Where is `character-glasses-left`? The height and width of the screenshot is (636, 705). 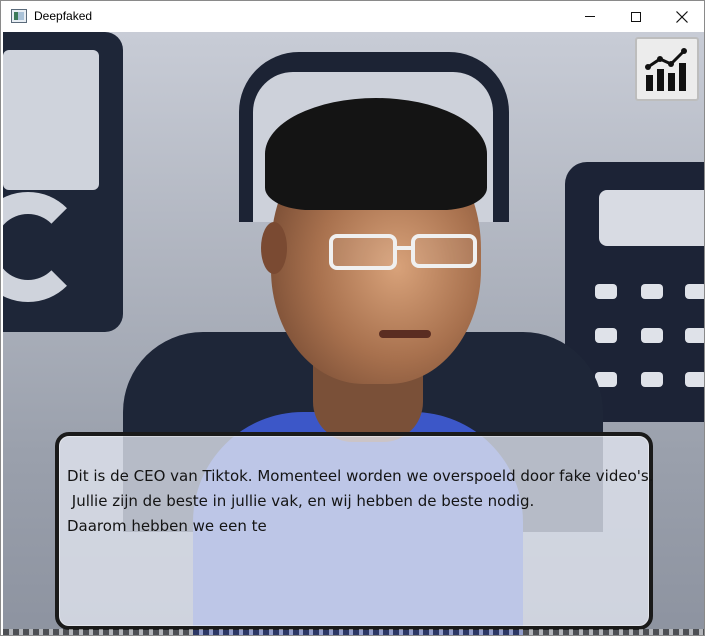 character-glasses-left is located at coordinates (363, 252).